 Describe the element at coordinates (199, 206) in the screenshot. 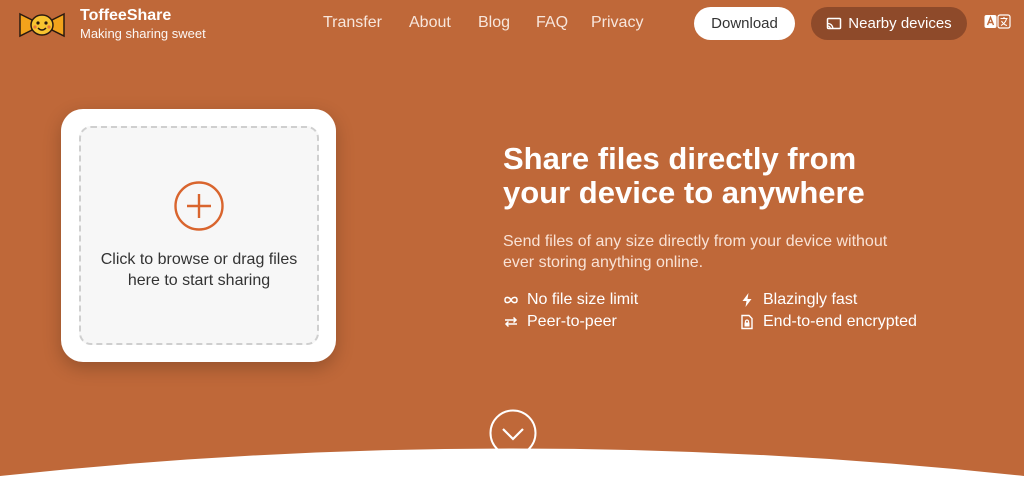

I see `plus-circle-icon` at that location.